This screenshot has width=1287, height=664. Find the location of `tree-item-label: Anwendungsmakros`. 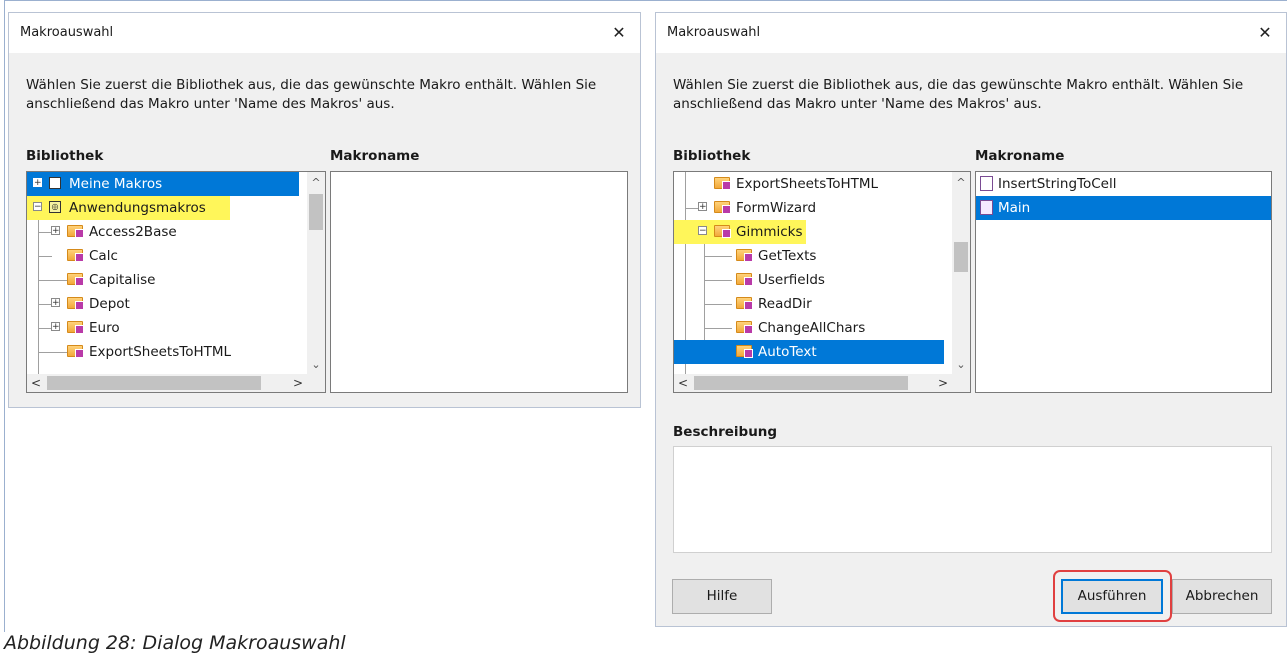

tree-item-label: Anwendungsmakros is located at coordinates (137, 208).